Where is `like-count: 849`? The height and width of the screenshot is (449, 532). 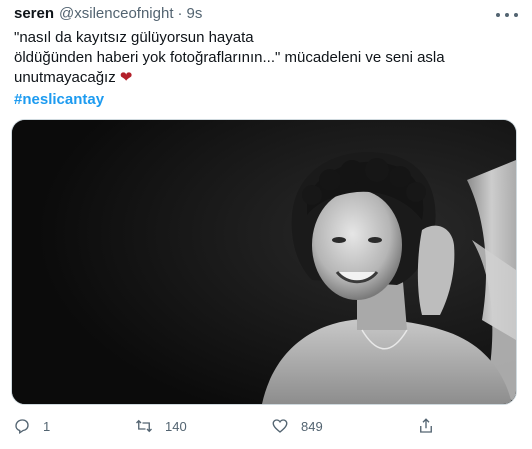 like-count: 849 is located at coordinates (312, 426).